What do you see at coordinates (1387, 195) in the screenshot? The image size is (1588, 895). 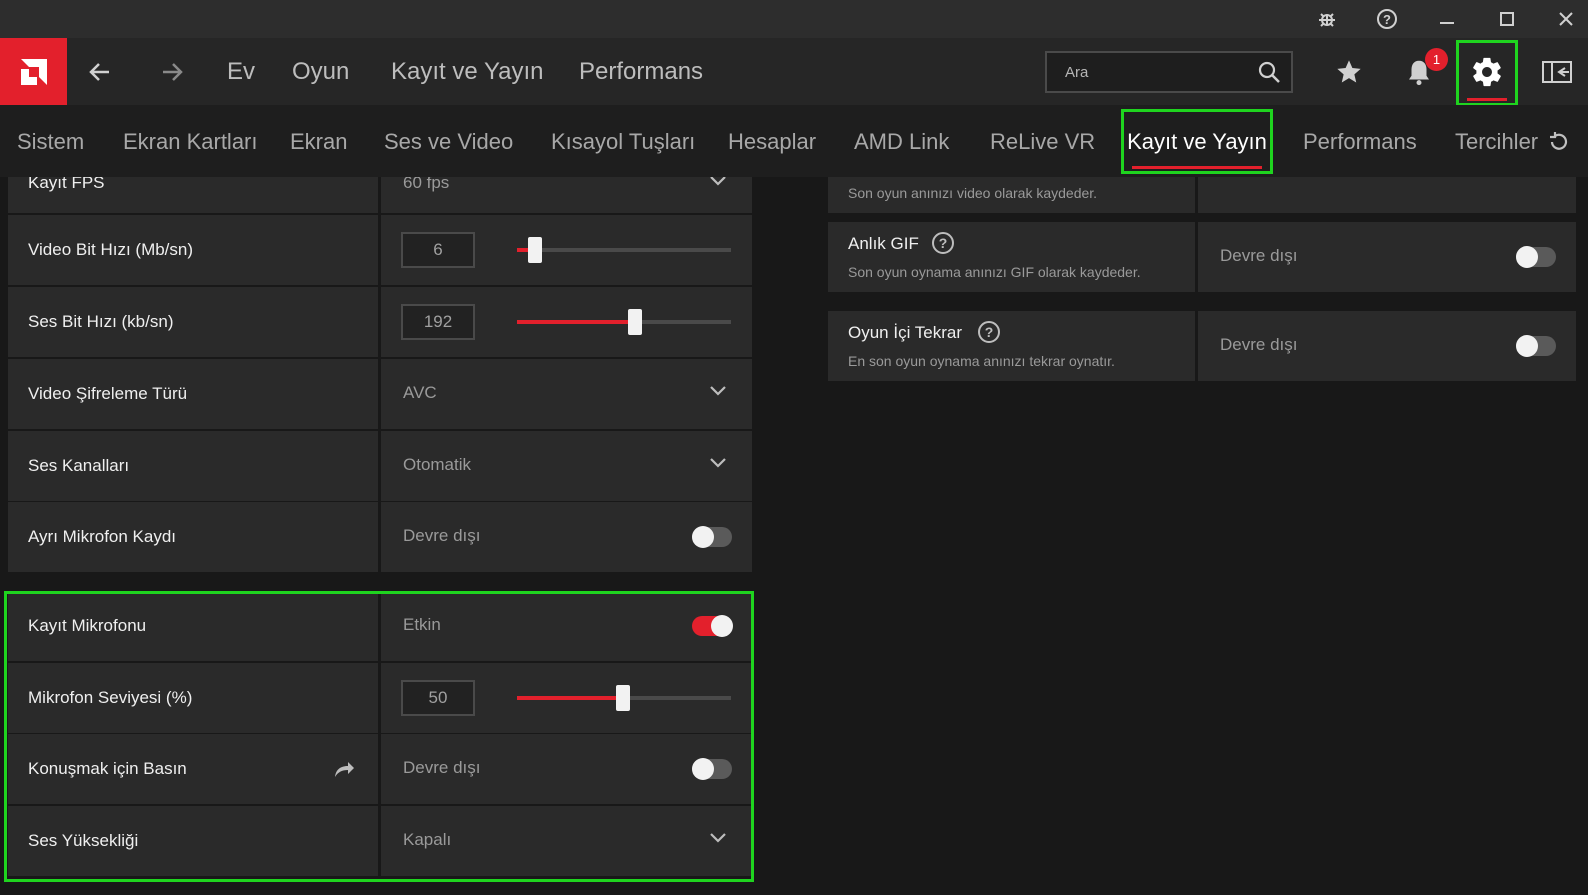 I see `instant-replay-control` at bounding box center [1387, 195].